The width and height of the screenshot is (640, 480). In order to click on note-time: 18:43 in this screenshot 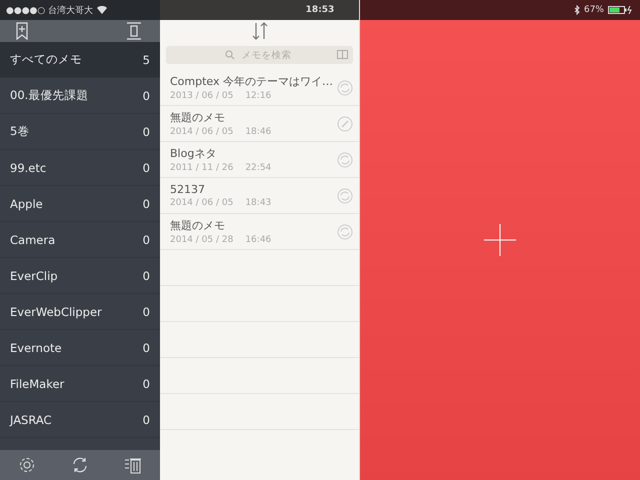, I will do `click(258, 203)`.